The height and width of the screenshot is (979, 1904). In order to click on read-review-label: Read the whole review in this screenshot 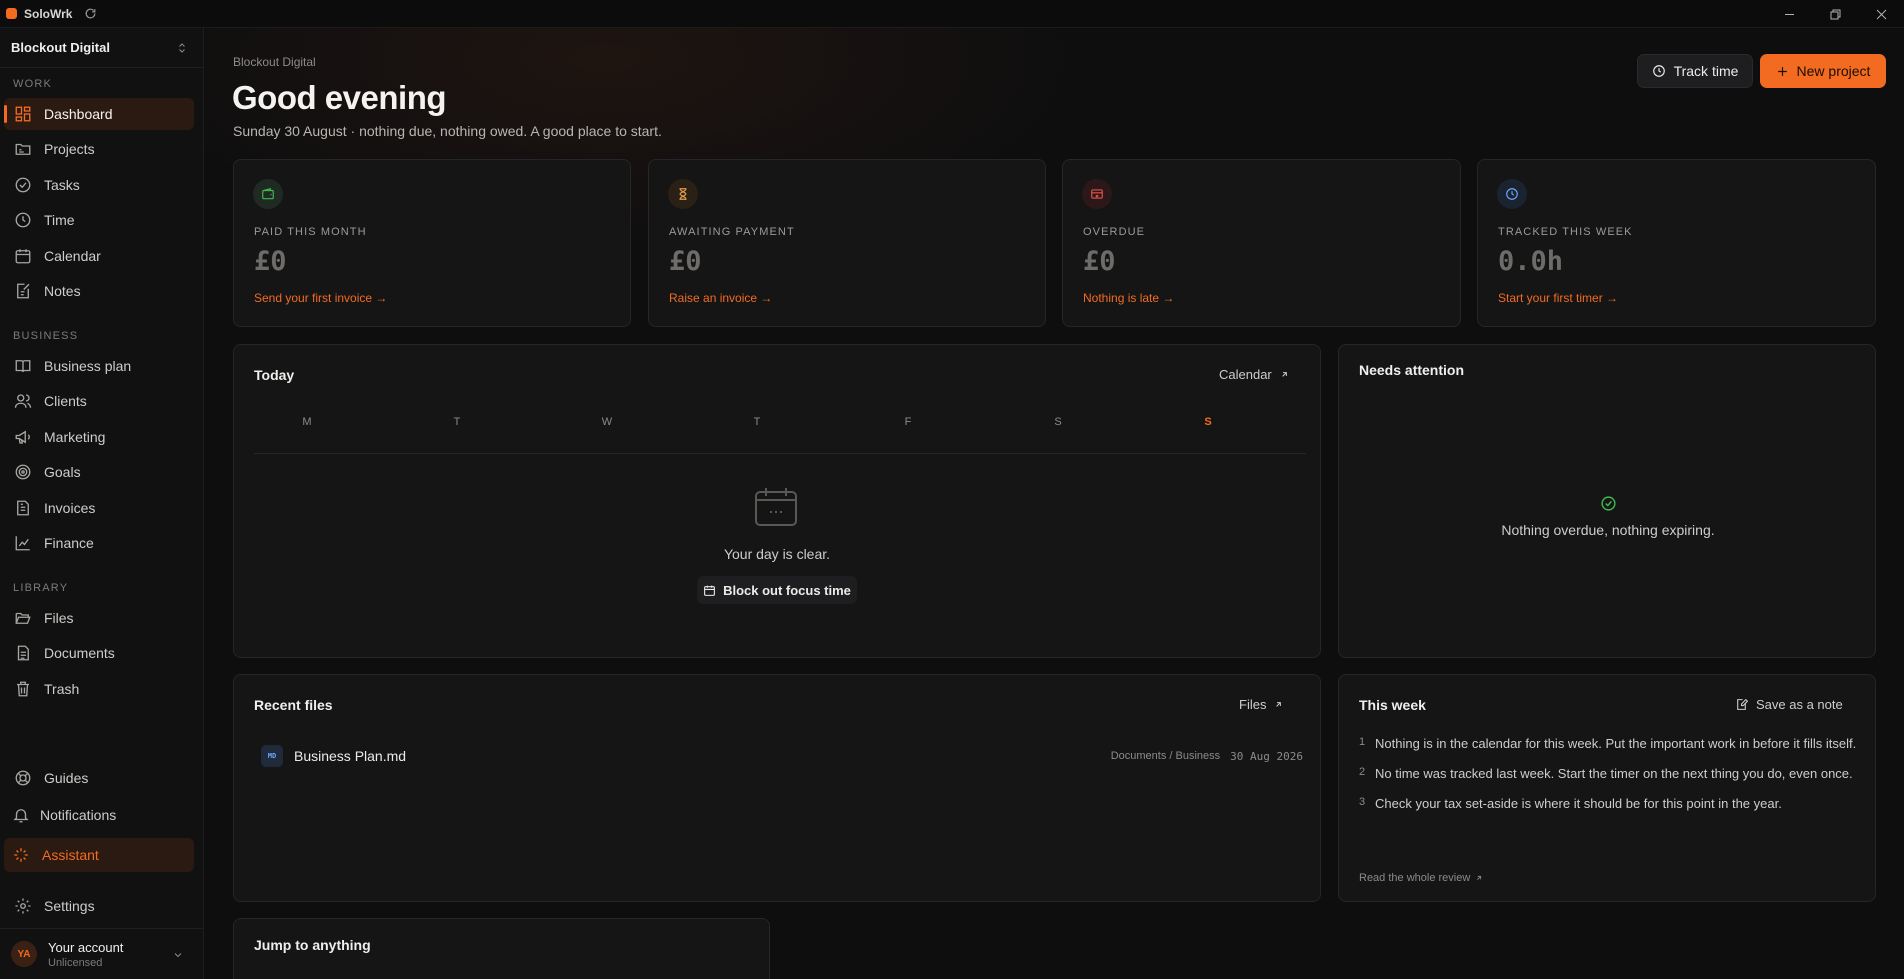, I will do `click(1415, 878)`.